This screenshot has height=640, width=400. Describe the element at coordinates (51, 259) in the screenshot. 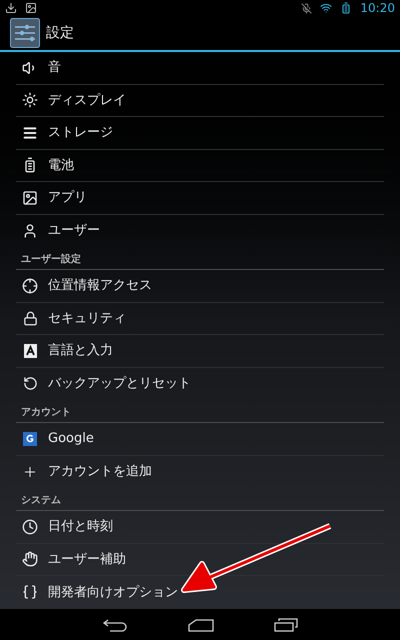

I see `section-header: ユーザー設定` at that location.